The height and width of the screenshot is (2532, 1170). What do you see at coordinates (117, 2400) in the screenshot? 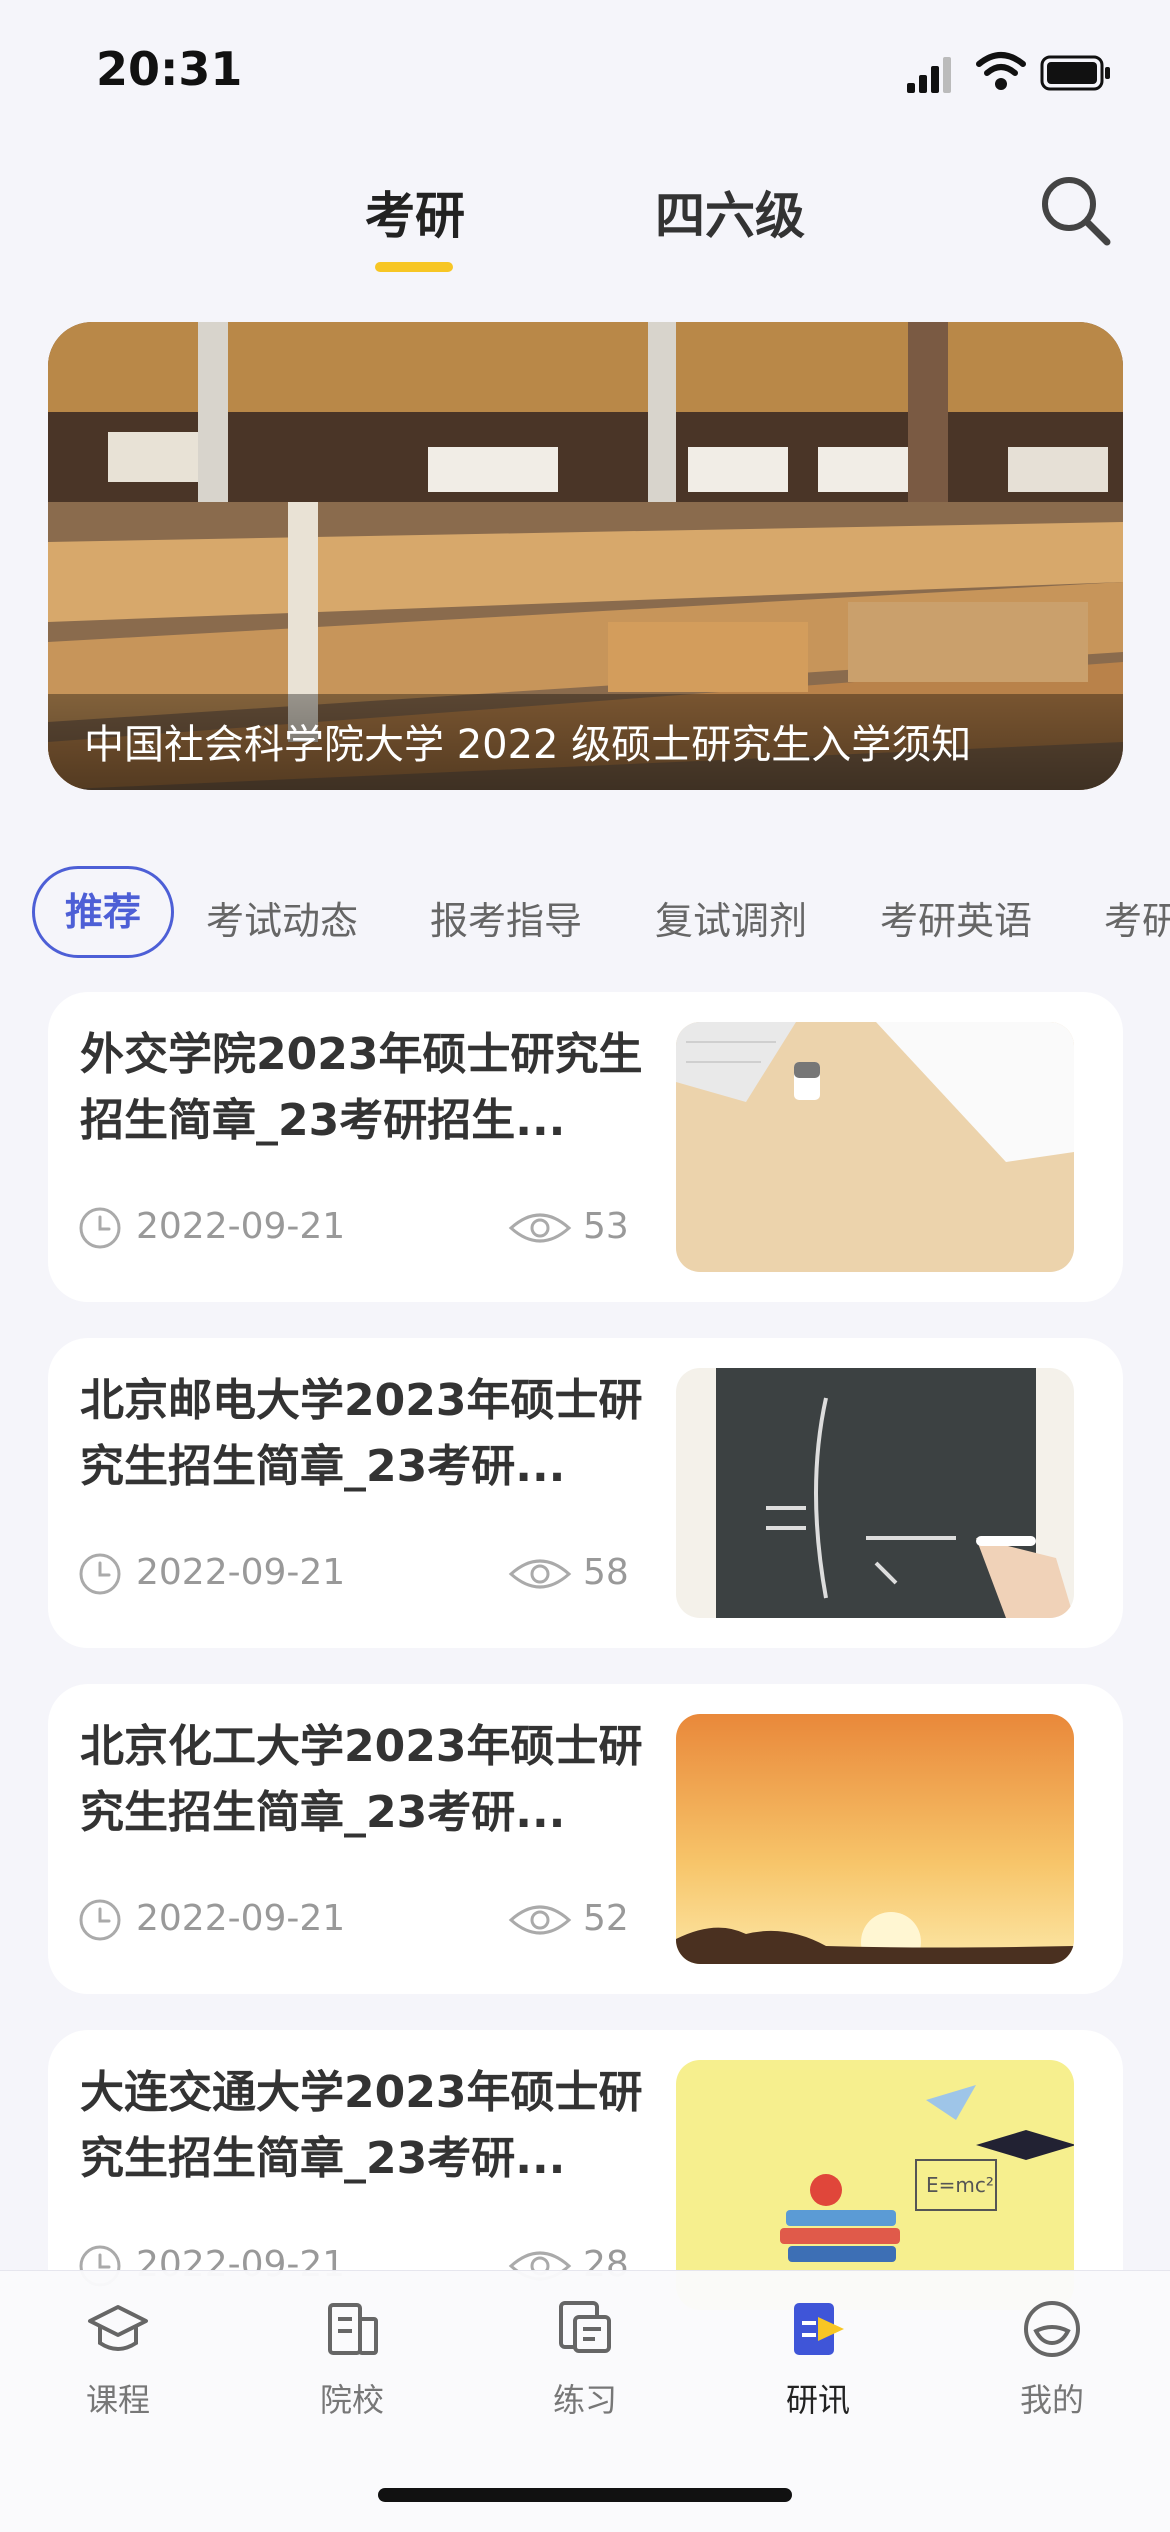
I see `tab-label: 课程` at bounding box center [117, 2400].